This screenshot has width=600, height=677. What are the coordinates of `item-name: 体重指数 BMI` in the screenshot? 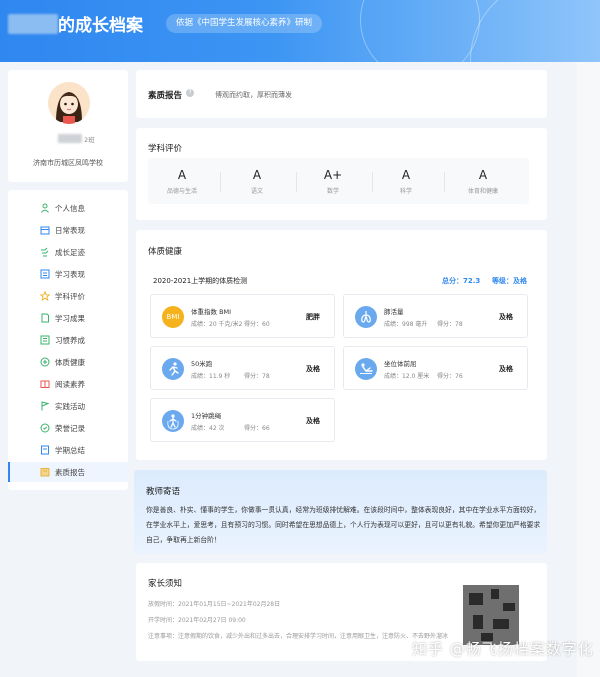 It's located at (211, 312).